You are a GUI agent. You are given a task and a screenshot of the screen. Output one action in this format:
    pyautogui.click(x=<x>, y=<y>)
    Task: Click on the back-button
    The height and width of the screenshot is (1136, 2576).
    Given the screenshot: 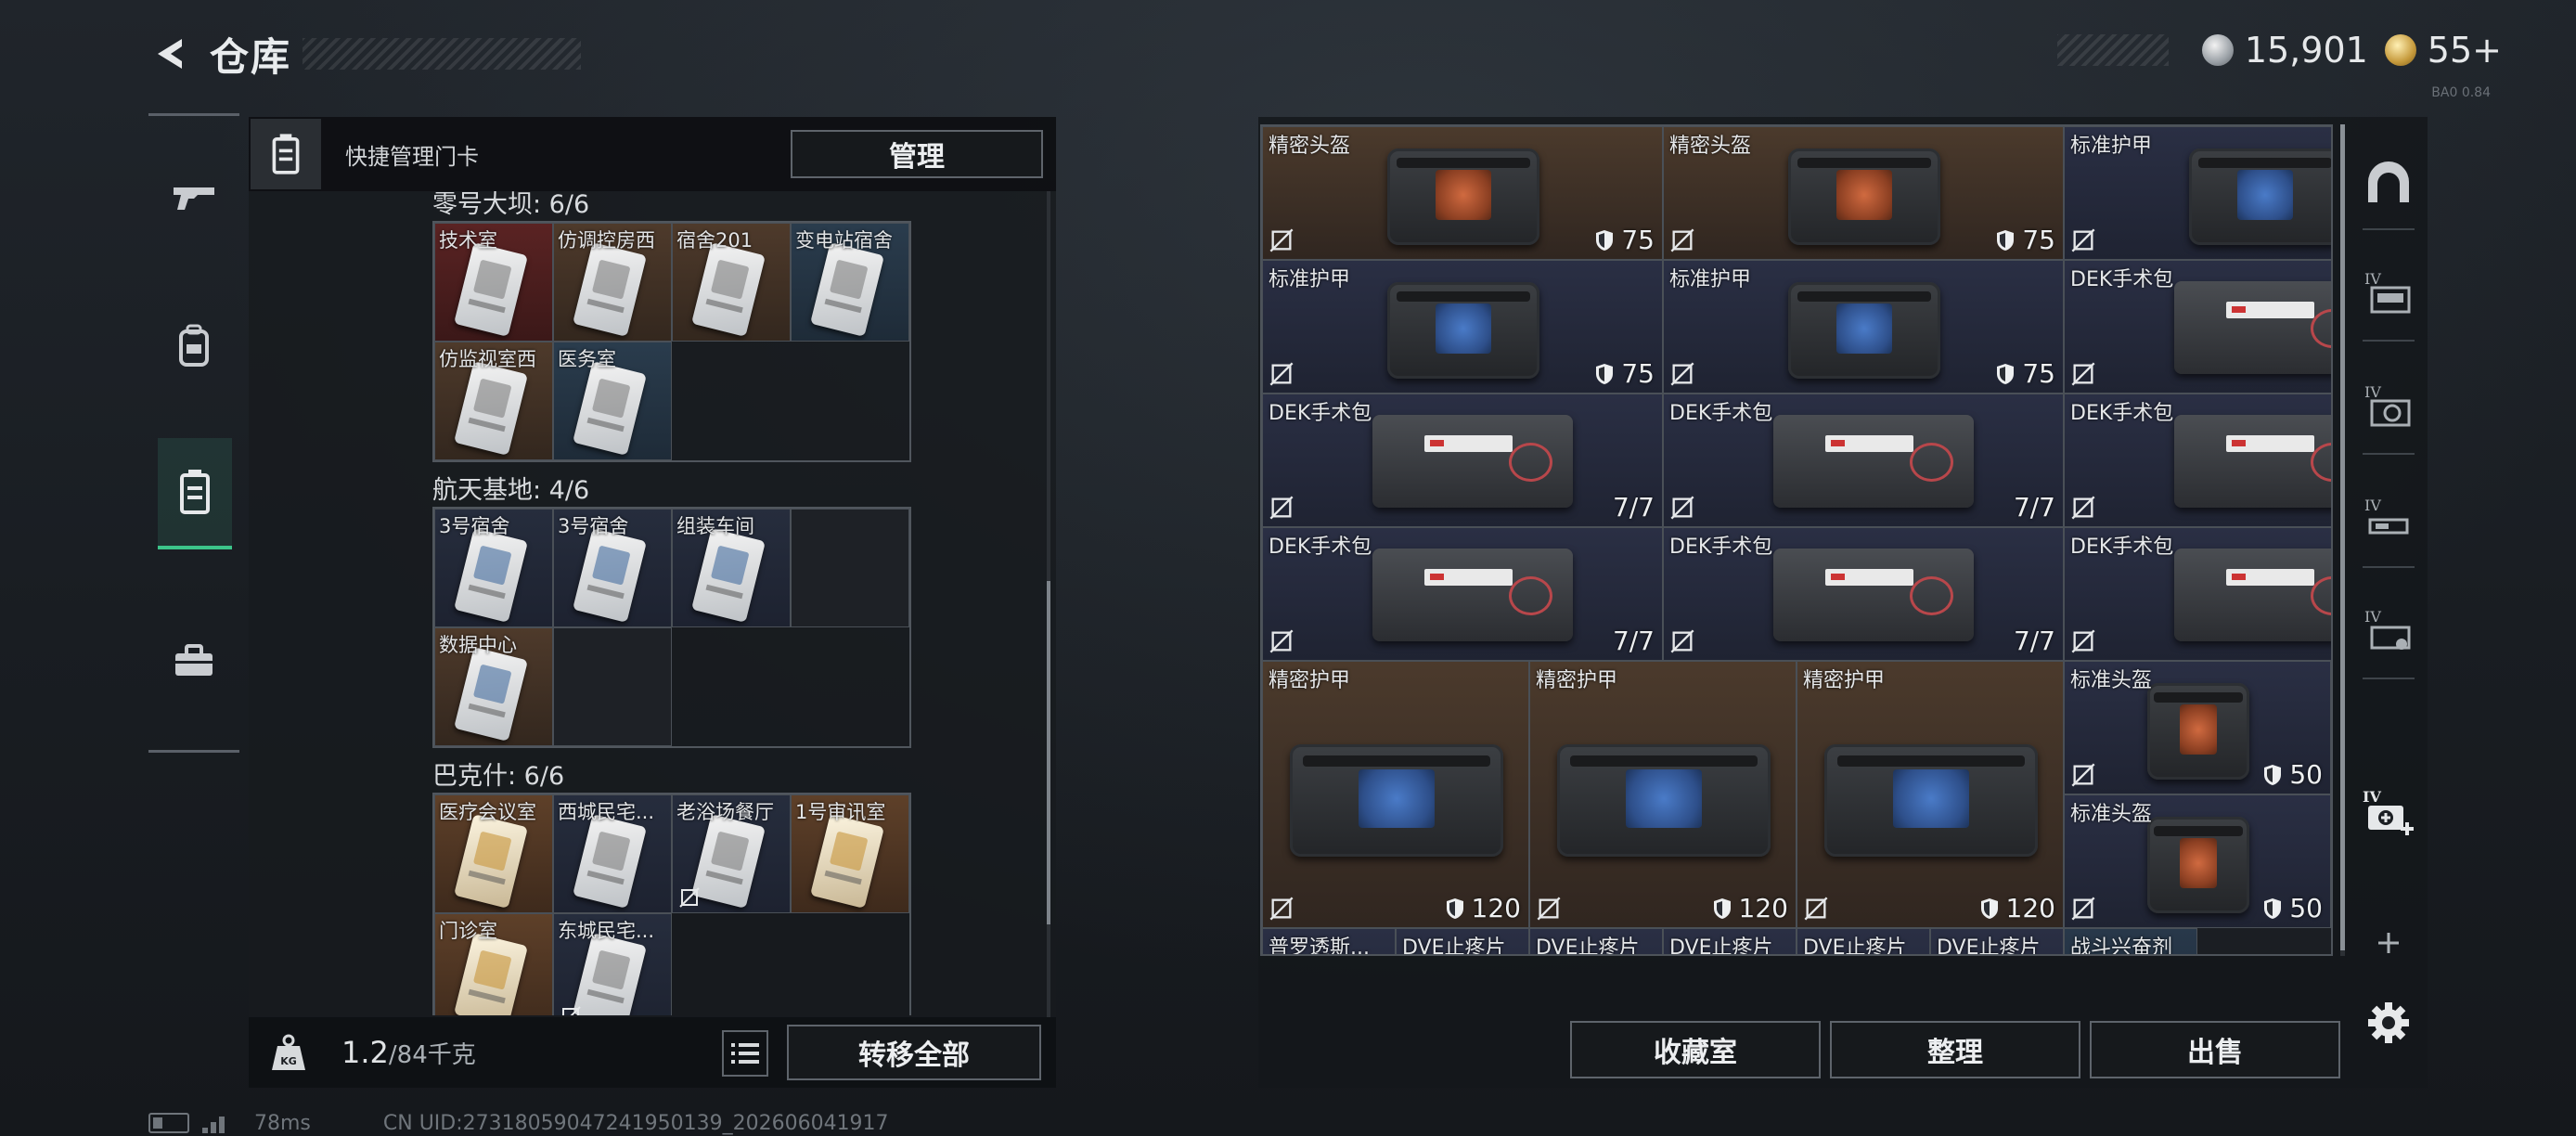 What is the action you would take?
    pyautogui.click(x=171, y=54)
    